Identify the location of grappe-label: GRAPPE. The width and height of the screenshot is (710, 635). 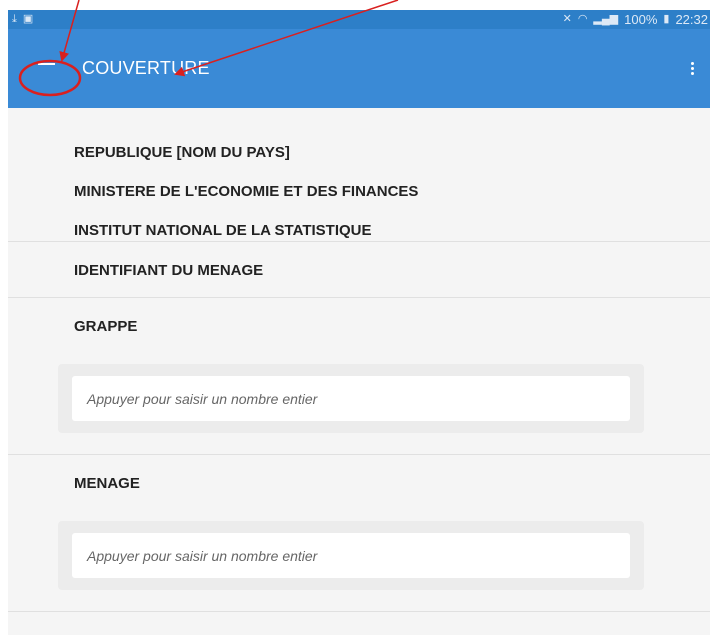
(106, 326).